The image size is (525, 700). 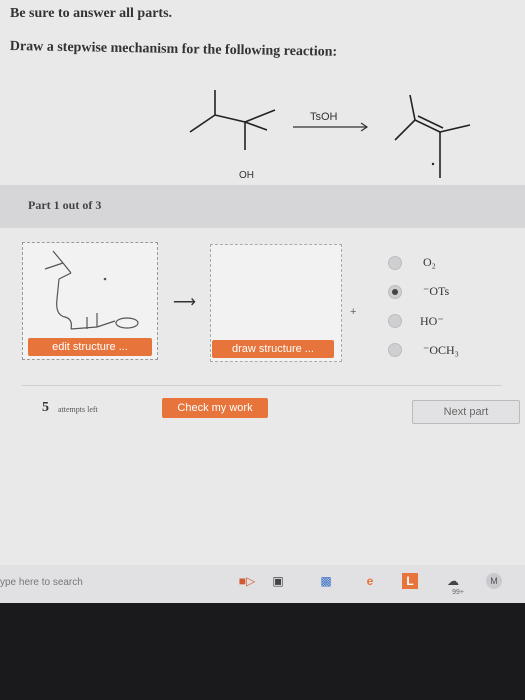 I want to click on speaker-icon: ■▷, so click(x=247, y=581).